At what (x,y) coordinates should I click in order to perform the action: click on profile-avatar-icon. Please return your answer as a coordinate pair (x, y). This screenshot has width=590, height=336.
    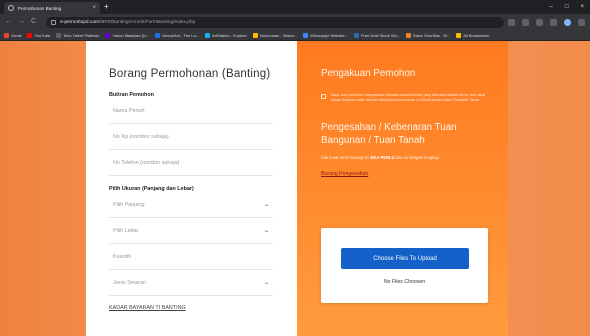
    Looking at the image, I should click on (567, 22).